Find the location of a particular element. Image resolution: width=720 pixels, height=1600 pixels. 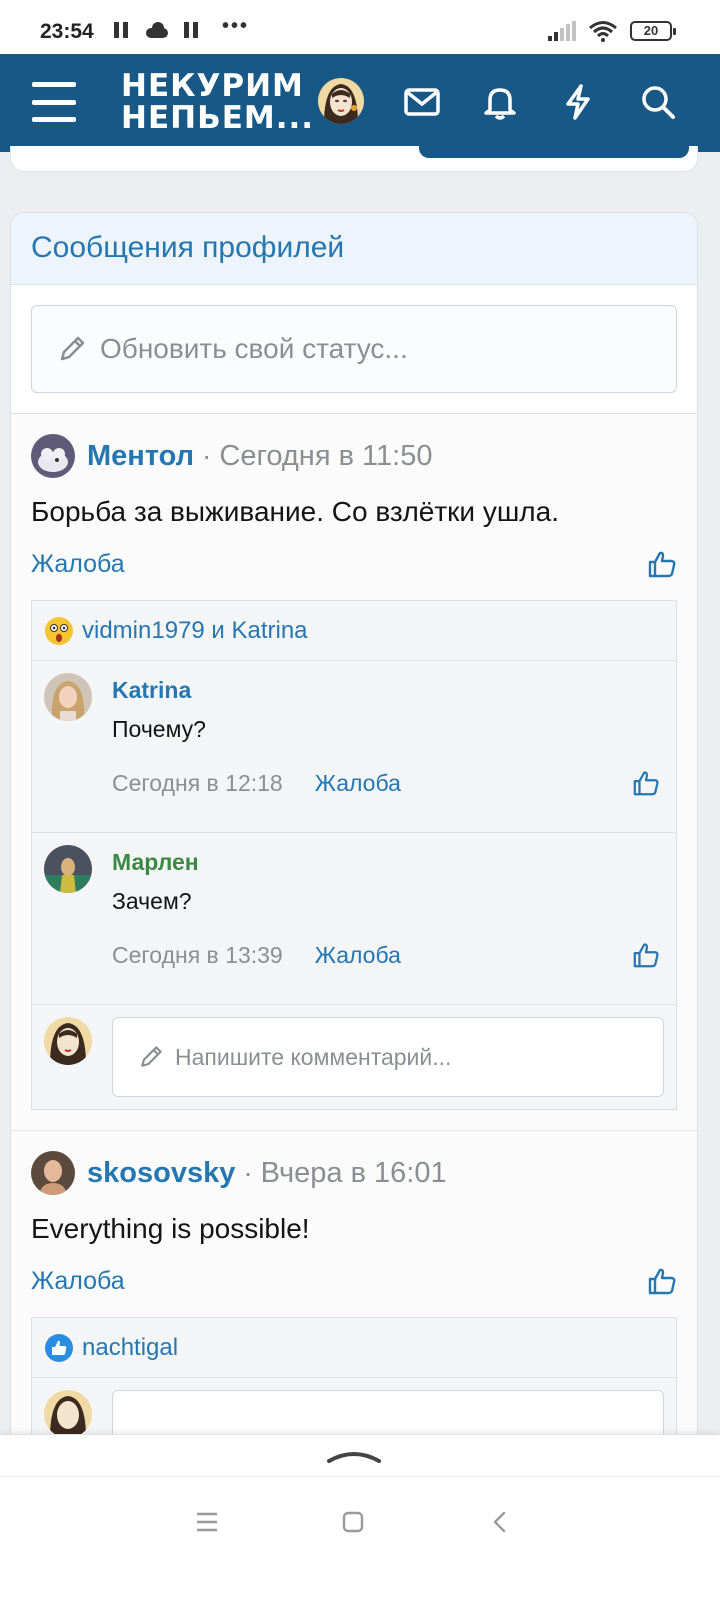

status-icons-right: 20 is located at coordinates (612, 31).